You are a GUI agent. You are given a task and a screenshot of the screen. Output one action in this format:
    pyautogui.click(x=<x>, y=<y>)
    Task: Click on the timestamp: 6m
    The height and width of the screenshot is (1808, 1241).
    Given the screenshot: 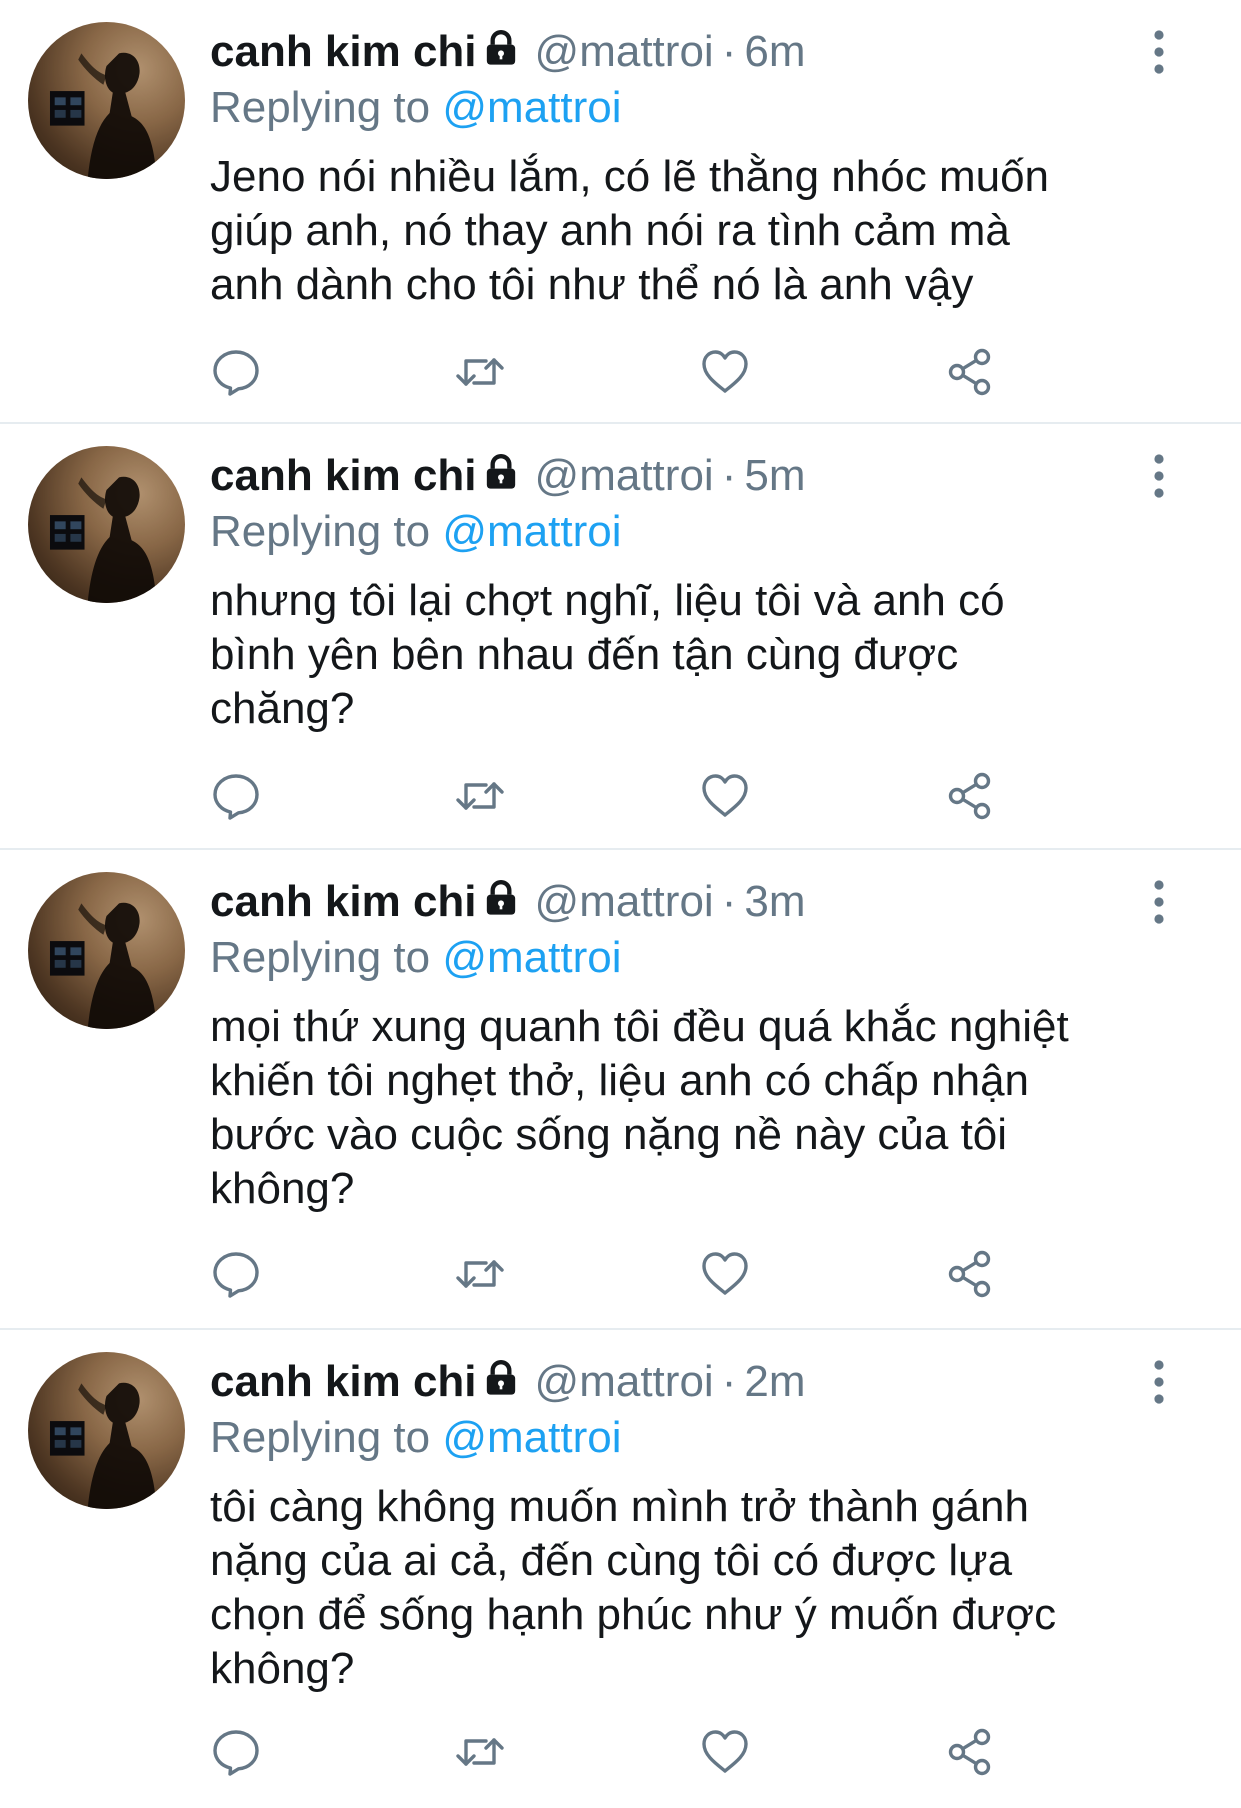 What is the action you would take?
    pyautogui.click(x=774, y=51)
    